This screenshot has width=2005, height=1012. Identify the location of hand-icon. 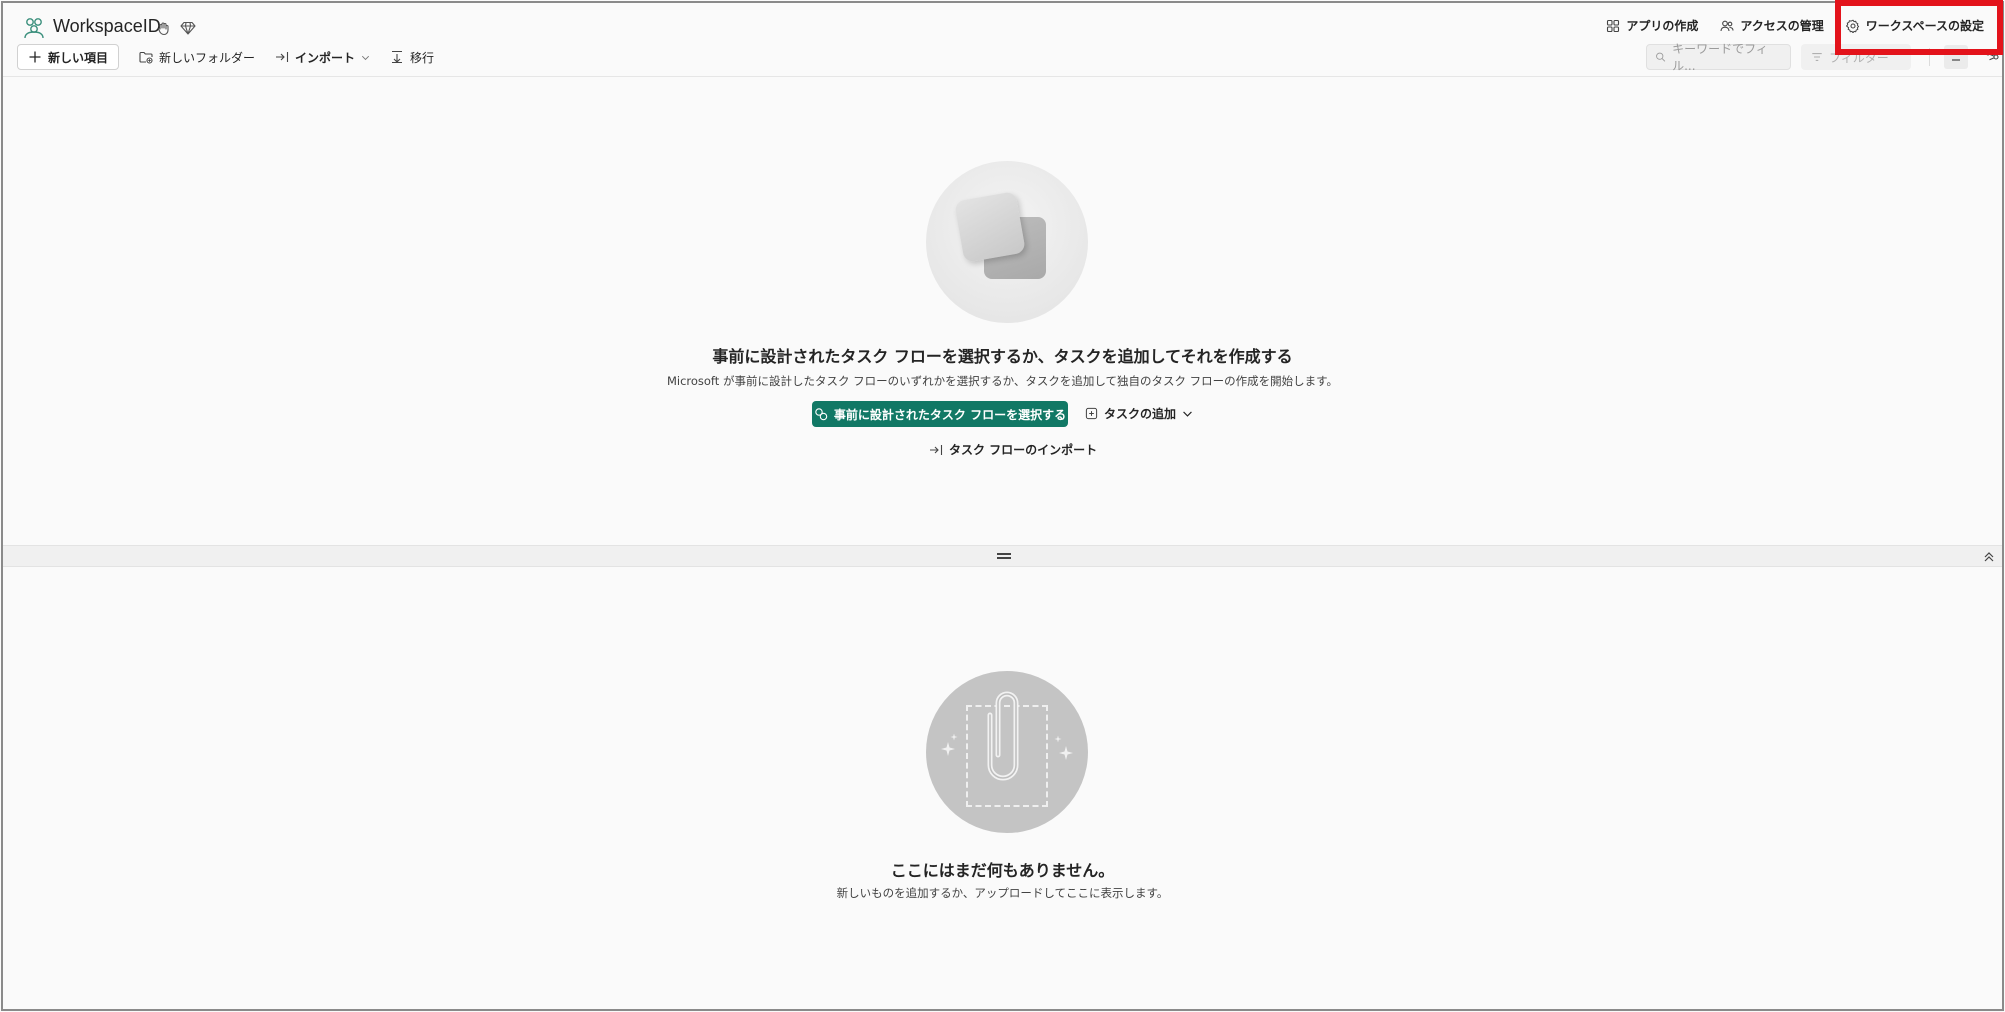
(164, 28).